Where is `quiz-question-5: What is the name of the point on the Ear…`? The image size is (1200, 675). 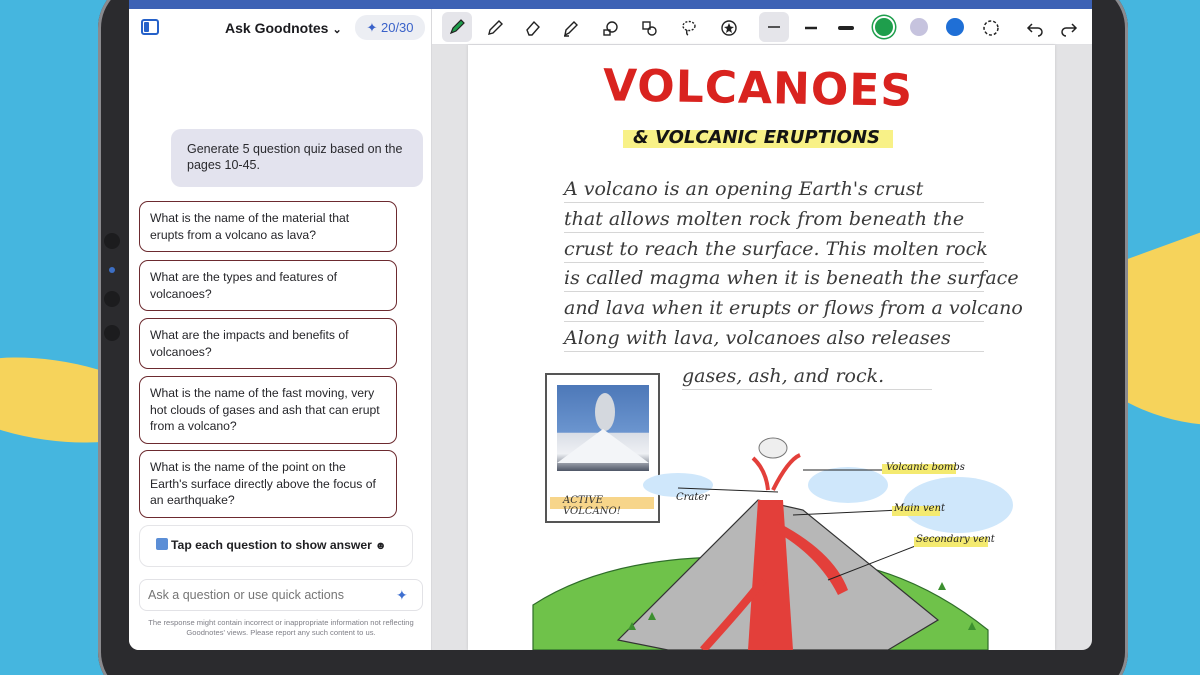
quiz-question-5: What is the name of the point on the Ear… is located at coordinates (268, 484).